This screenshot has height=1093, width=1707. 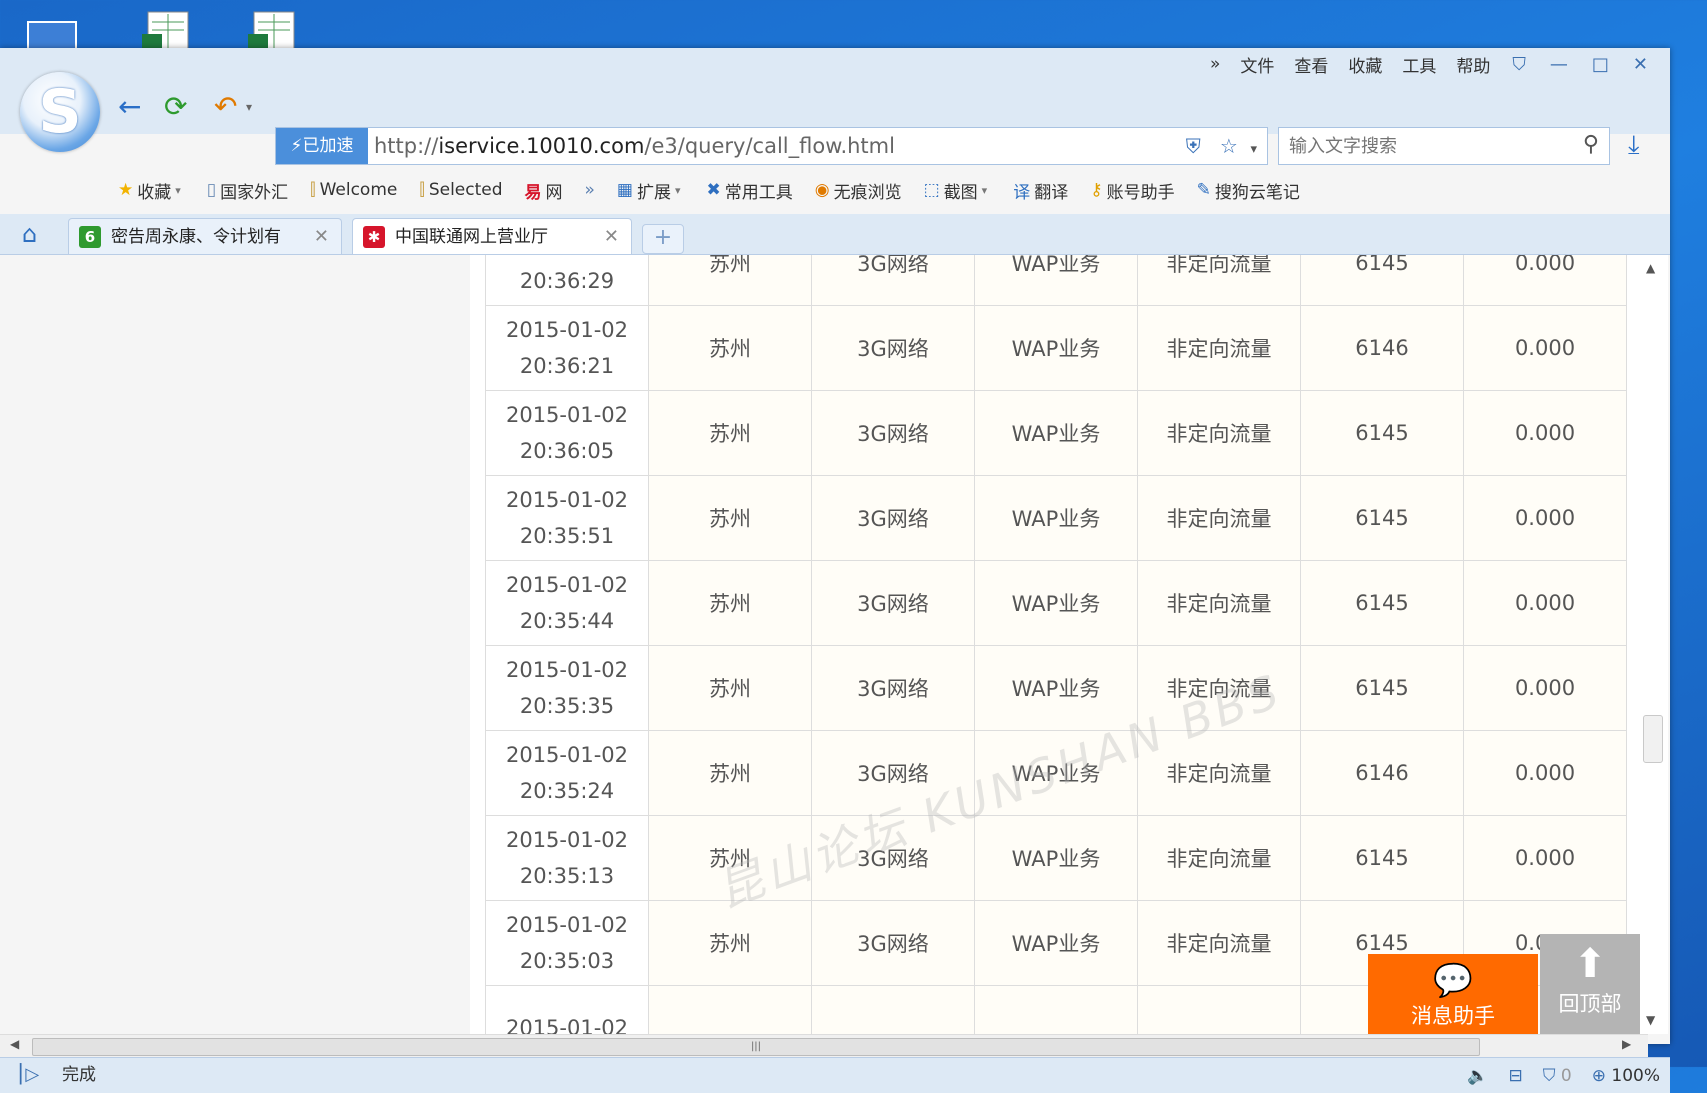 I want to click on status-tools: 🔈 ⊟ ⛉ 0 ⊕ 100%, so click(x=1563, y=1075).